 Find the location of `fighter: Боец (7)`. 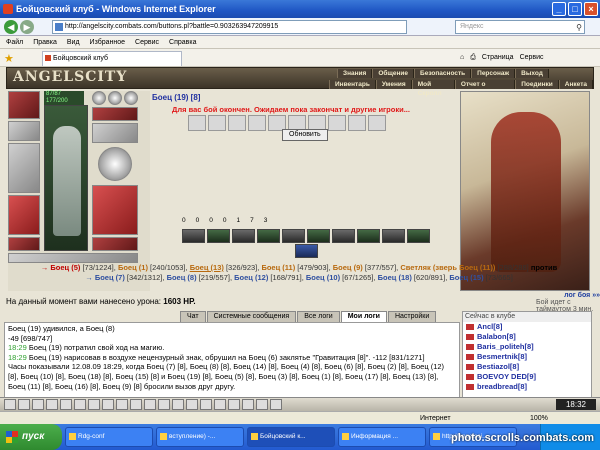

fighter: Боец (7) is located at coordinates (110, 277).